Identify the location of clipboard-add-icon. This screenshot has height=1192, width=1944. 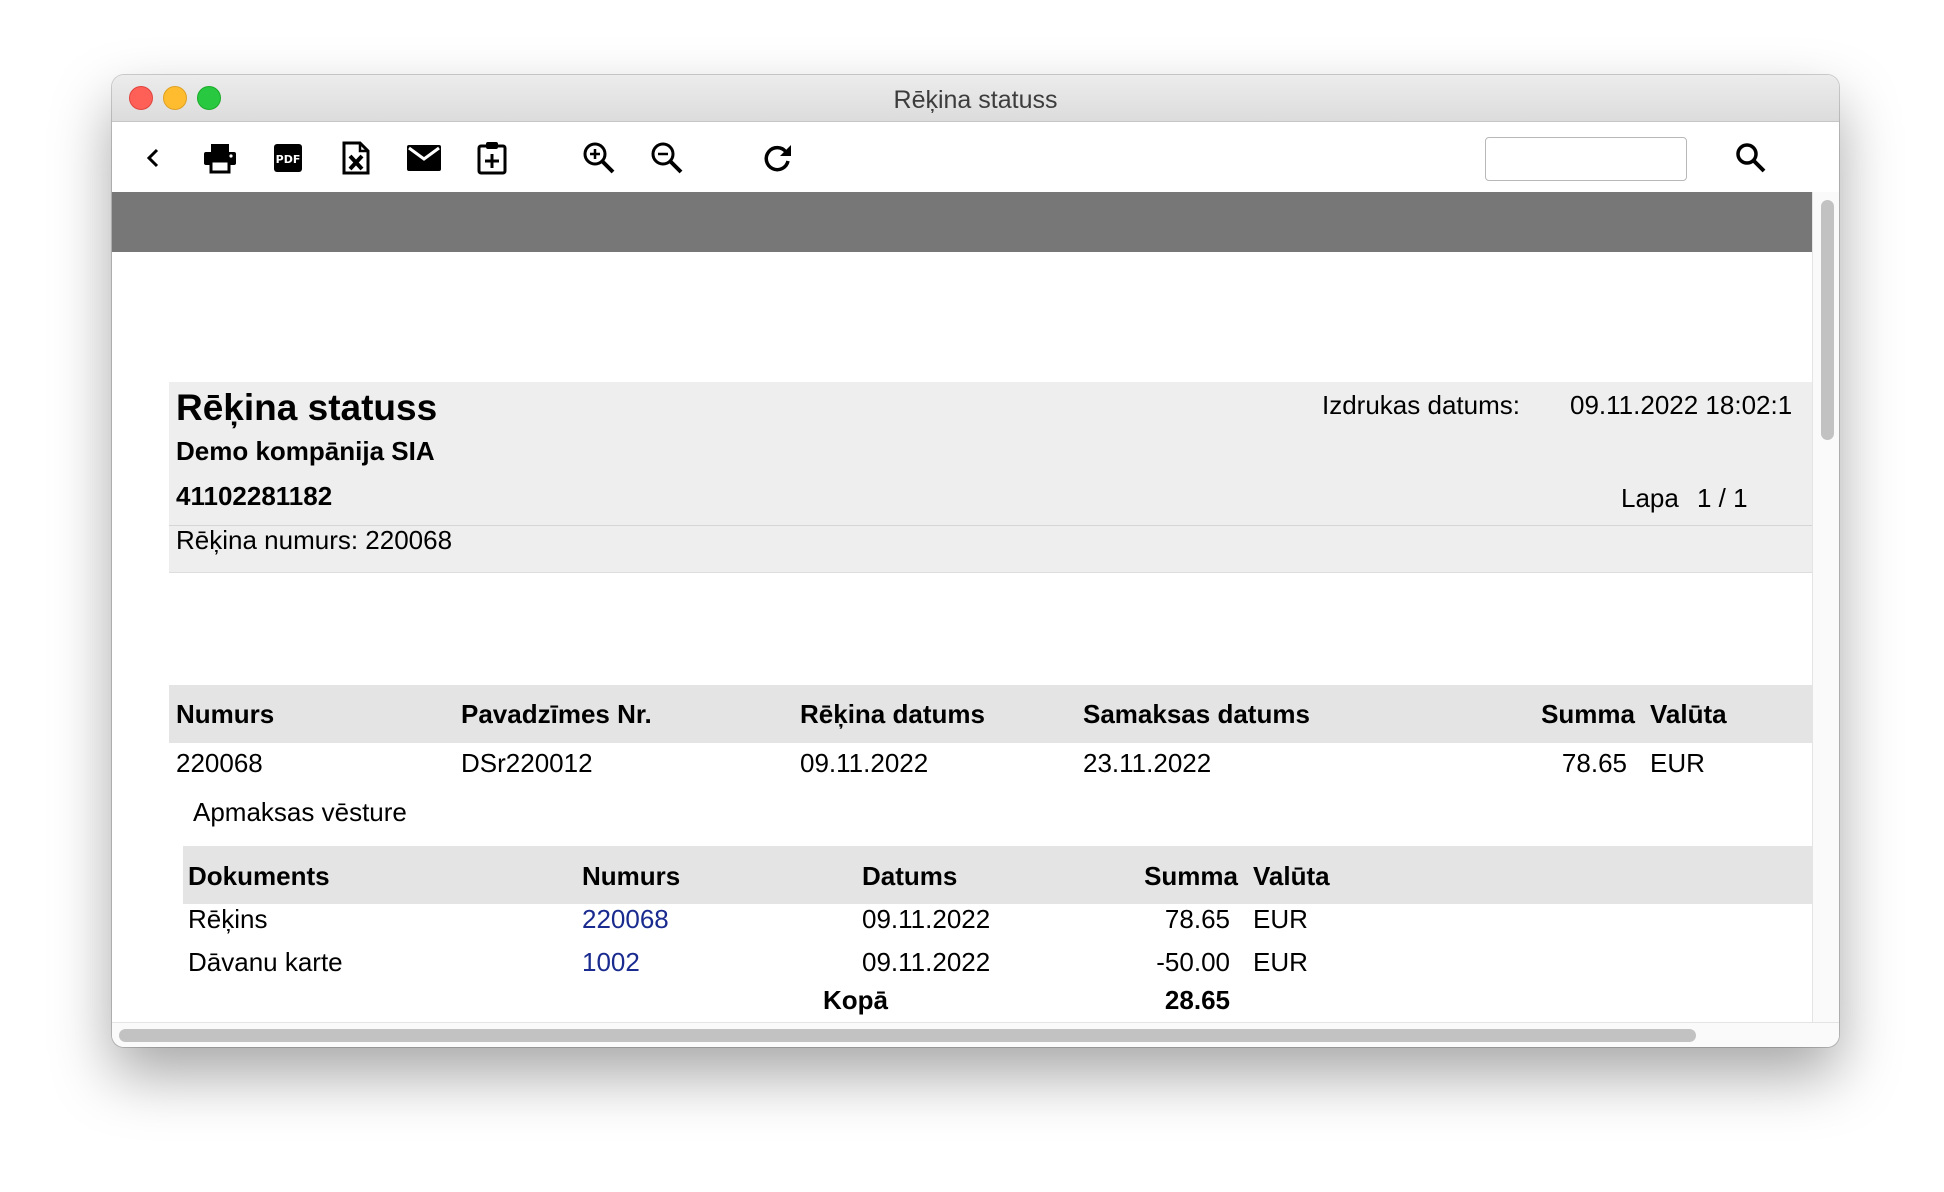
(492, 158).